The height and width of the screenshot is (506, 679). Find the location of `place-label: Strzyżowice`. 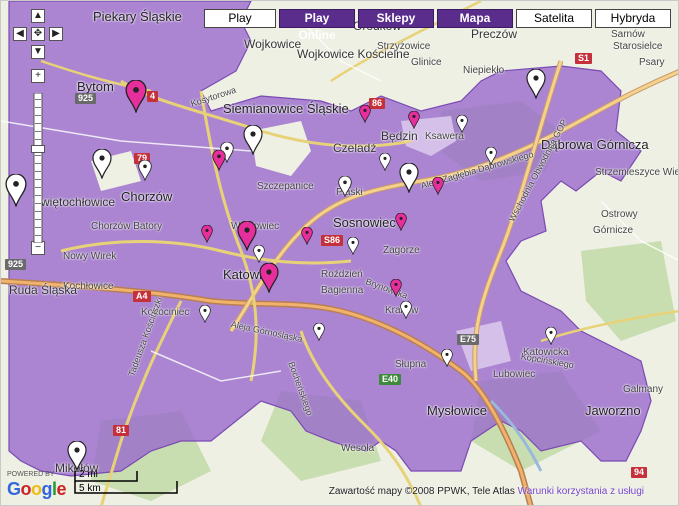

place-label: Strzyżowice is located at coordinates (404, 46).